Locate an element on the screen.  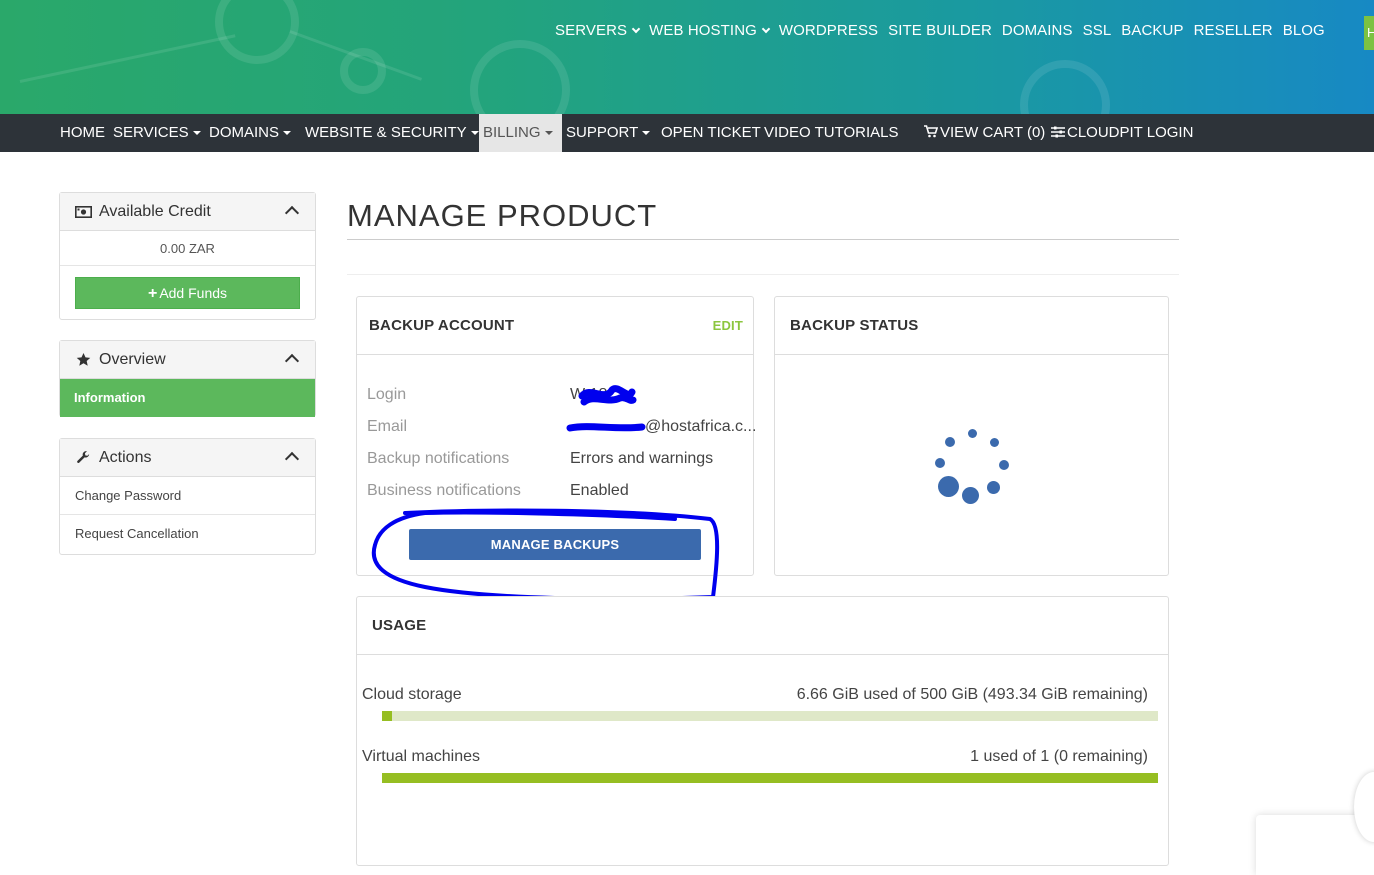
top-nav-label: RESELLER is located at coordinates (1233, 30).